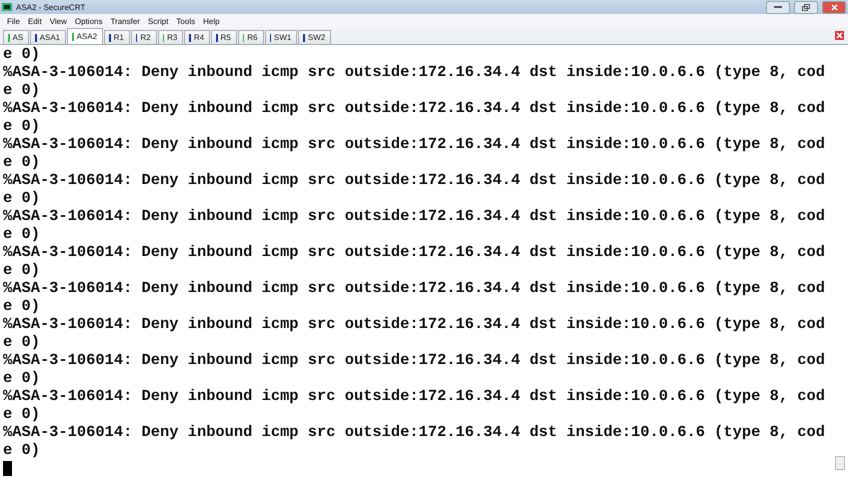 This screenshot has height=480, width=848. I want to click on app-icon, so click(7, 7).